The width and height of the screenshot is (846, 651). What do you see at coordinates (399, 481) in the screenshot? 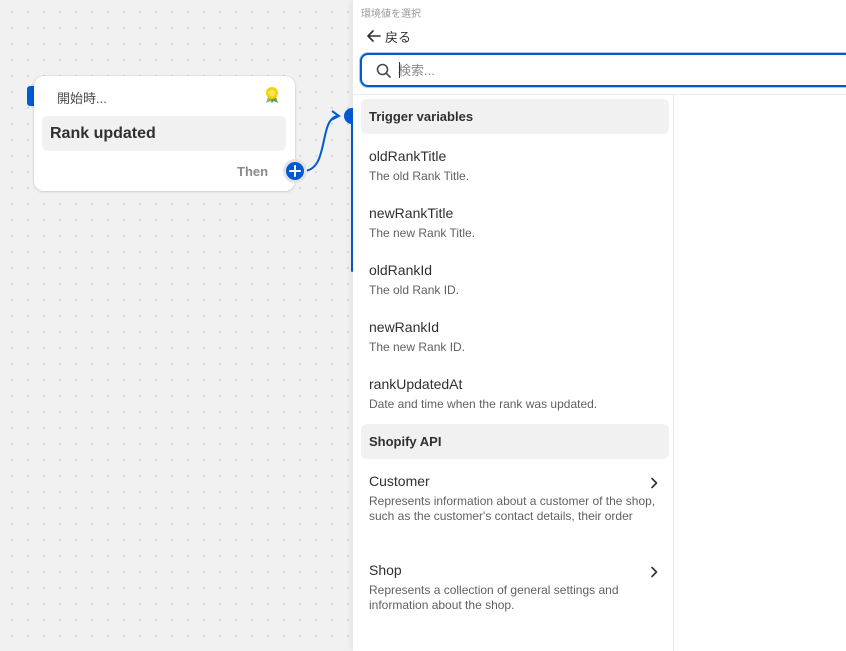
I see `variable-name: Customer` at bounding box center [399, 481].